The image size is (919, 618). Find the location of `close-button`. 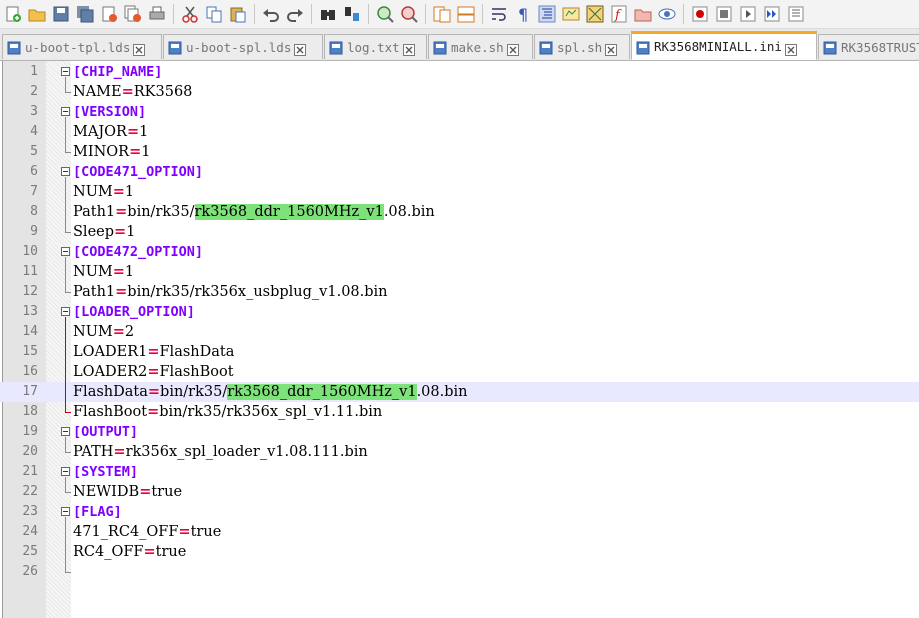

close-button is located at coordinates (109, 14).